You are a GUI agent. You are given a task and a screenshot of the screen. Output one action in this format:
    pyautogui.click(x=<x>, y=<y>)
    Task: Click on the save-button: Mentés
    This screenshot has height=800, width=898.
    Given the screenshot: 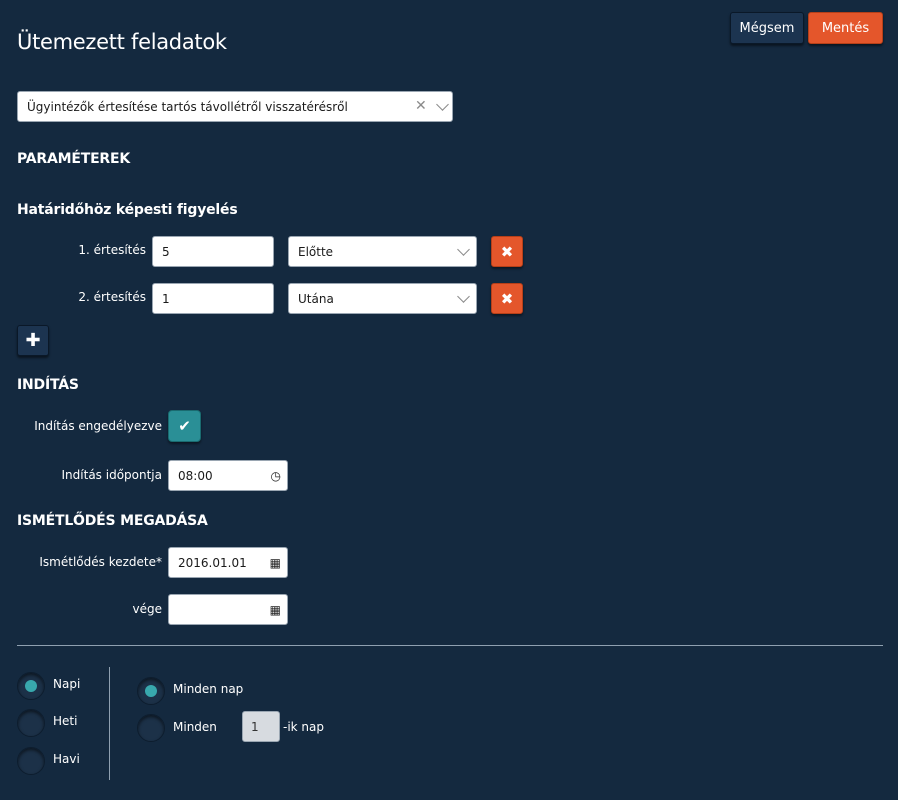 What is the action you would take?
    pyautogui.click(x=845, y=28)
    